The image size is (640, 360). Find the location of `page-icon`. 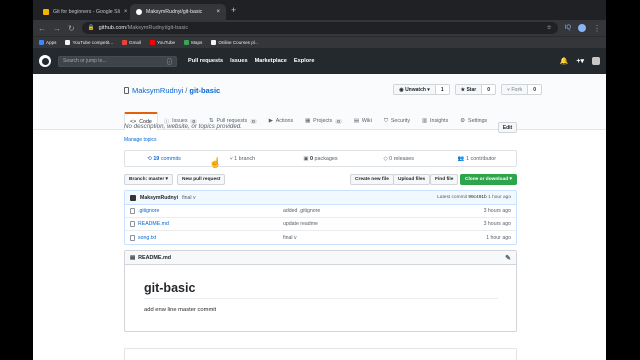

page-icon is located at coordinates (214, 42).